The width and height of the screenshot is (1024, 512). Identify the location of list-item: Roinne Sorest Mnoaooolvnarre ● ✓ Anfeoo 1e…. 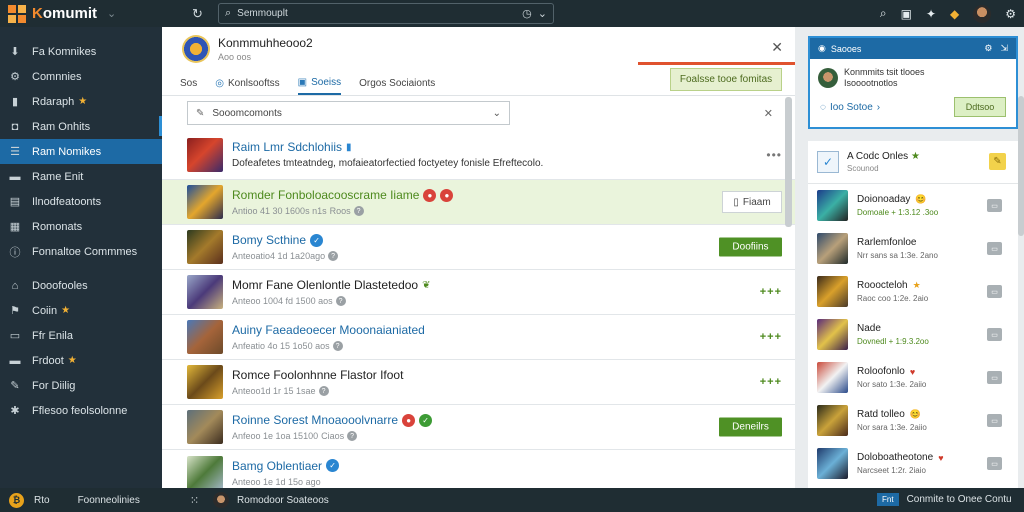
(478, 427).